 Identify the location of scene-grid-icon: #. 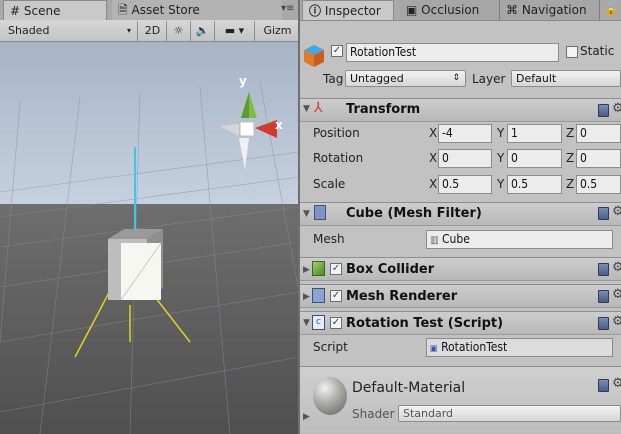
(15, 11).